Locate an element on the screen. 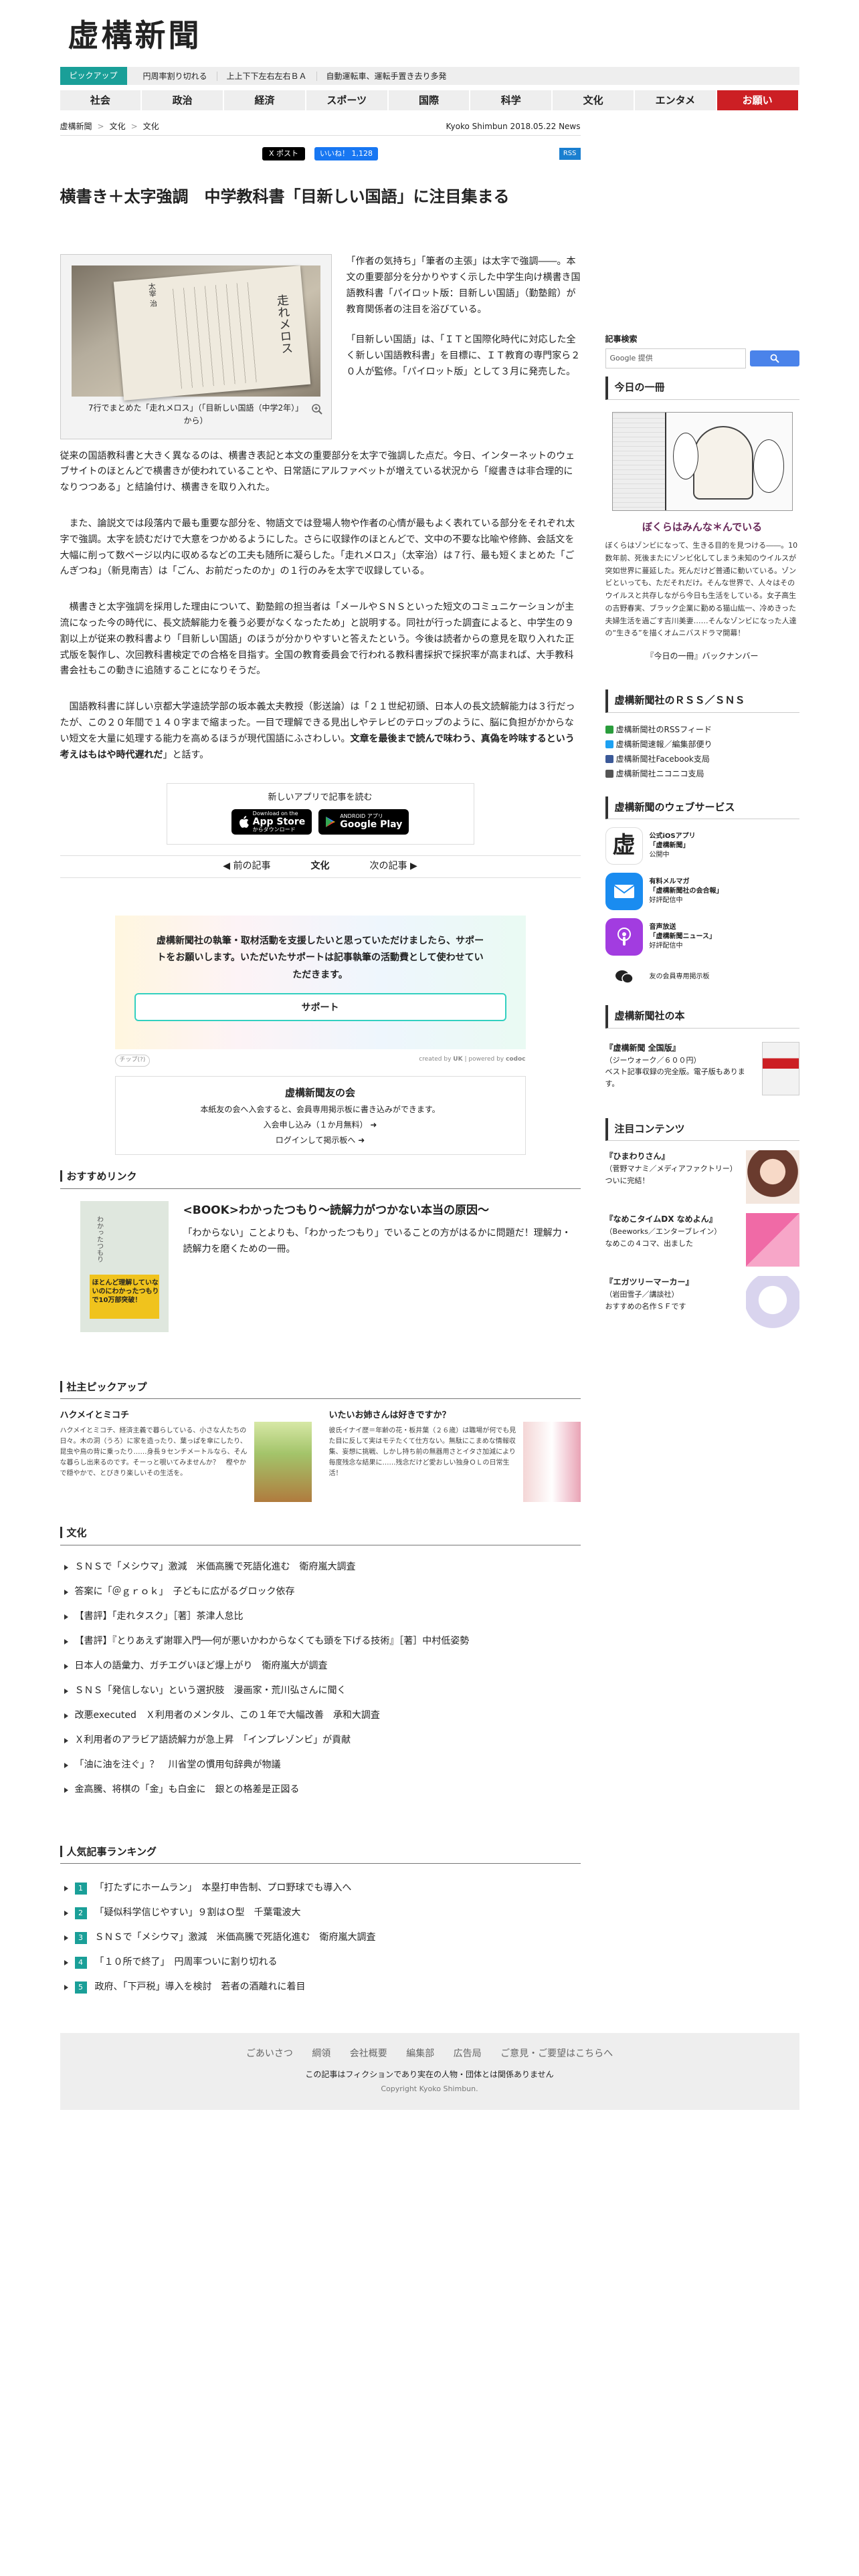 This screenshot has height=2576, width=859. culture-heading: 文化 is located at coordinates (320, 1535).